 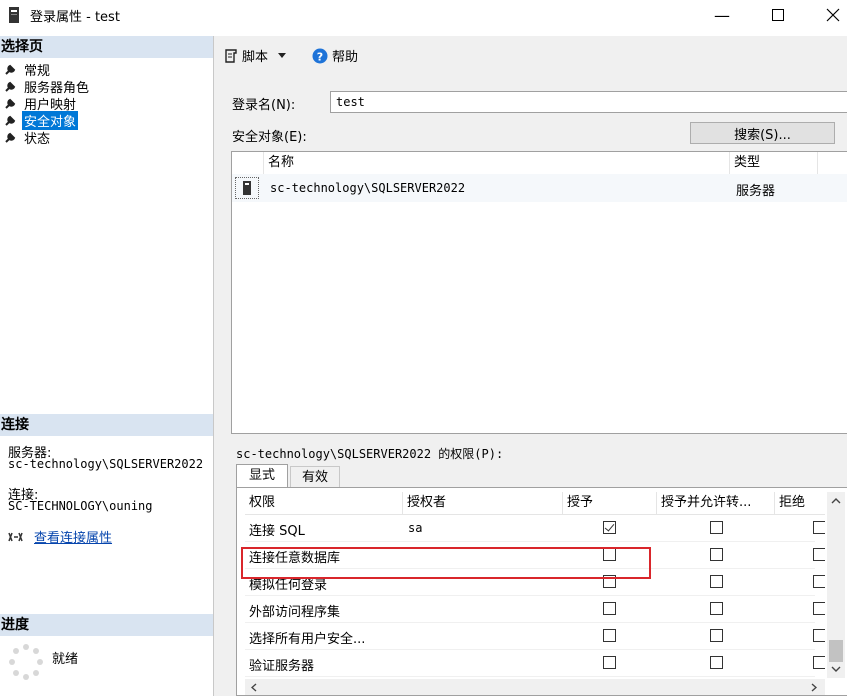 What do you see at coordinates (814, 687) in the screenshot?
I see `scroll-right-icon` at bounding box center [814, 687].